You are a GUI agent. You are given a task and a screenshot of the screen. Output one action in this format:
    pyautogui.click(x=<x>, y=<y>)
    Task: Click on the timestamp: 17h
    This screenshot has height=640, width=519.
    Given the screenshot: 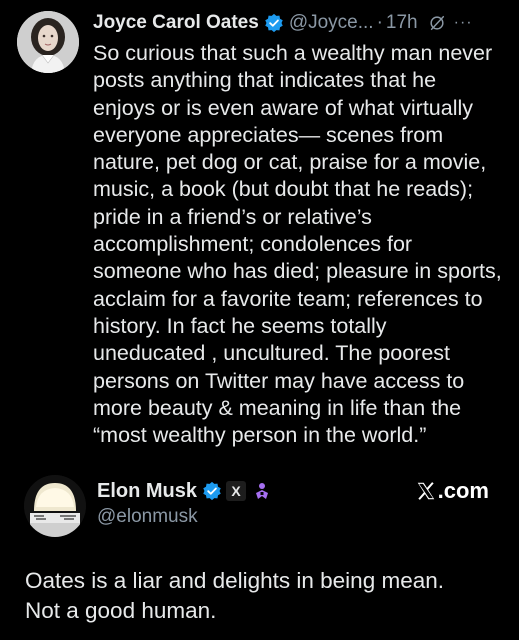 What is the action you would take?
    pyautogui.click(x=402, y=23)
    